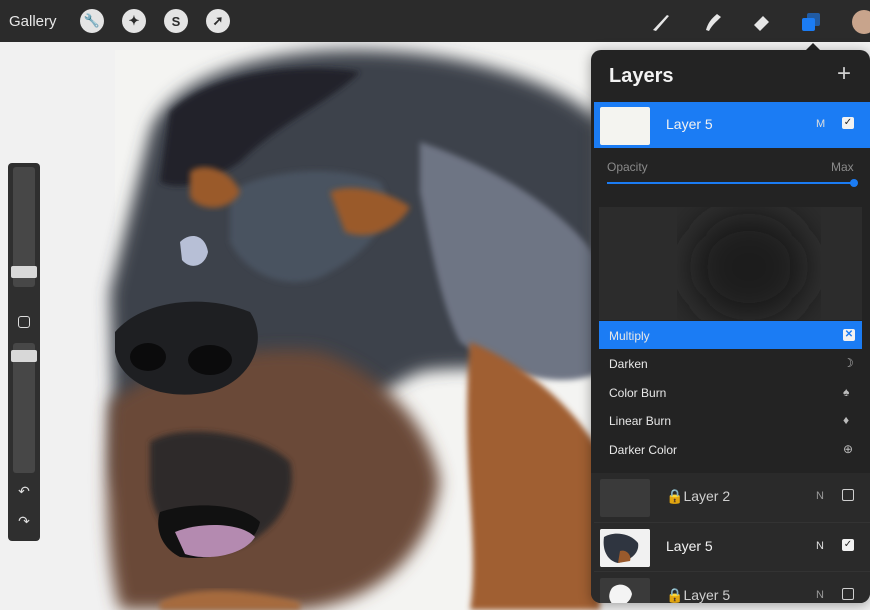 The image size is (870, 610). What do you see at coordinates (92, 21) in the screenshot?
I see `wrench-icon: 🔧` at bounding box center [92, 21].